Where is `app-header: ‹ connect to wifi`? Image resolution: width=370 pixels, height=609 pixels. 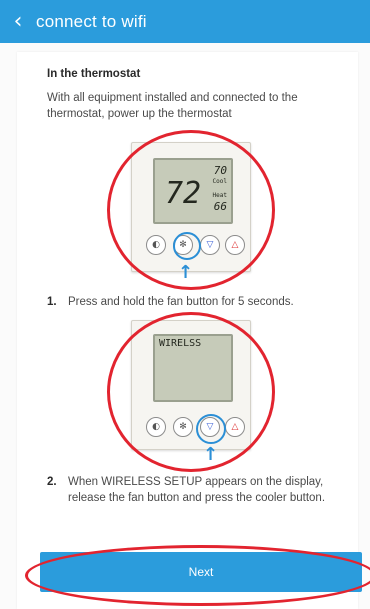
app-header: ‹ connect to wifi is located at coordinates (185, 21).